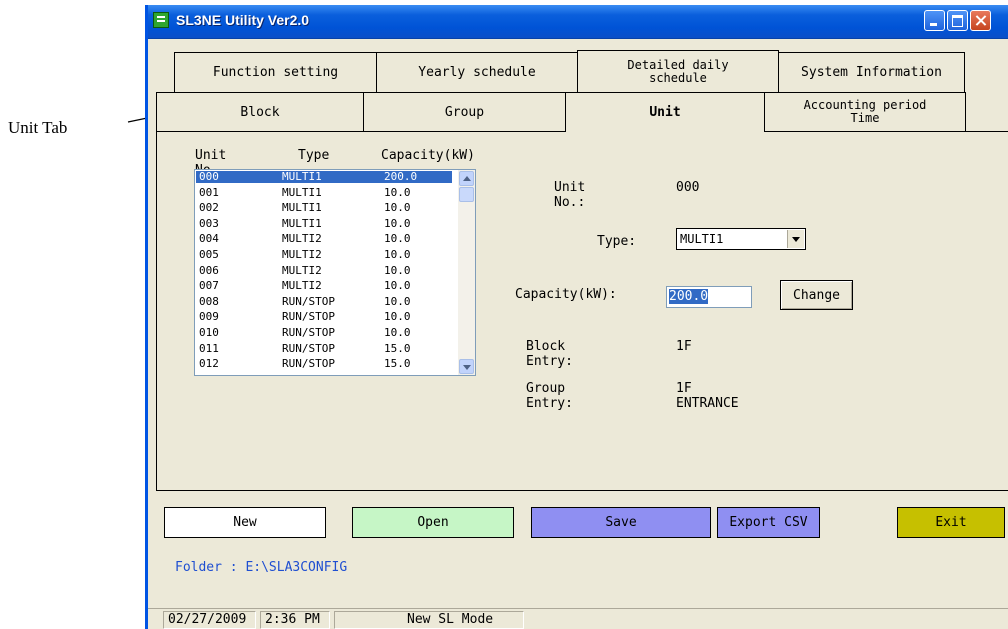  What do you see at coordinates (871, 72) in the screenshot?
I see `tab-system-information: System Information` at bounding box center [871, 72].